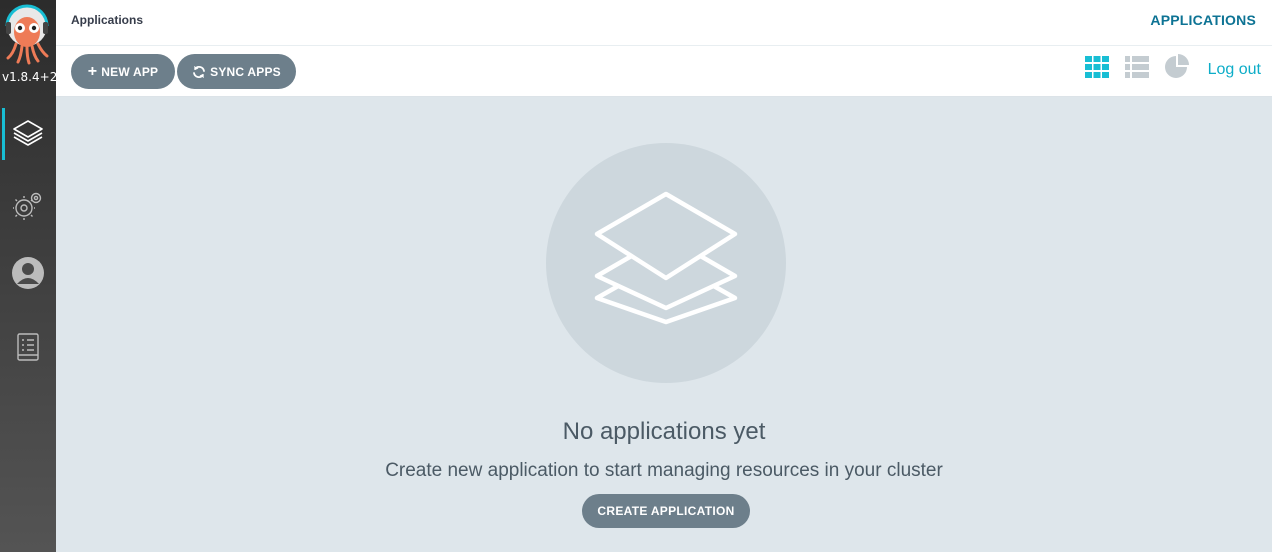  Describe the element at coordinates (245, 71) in the screenshot. I see `sync-apps-label: SYNC APPS` at that location.